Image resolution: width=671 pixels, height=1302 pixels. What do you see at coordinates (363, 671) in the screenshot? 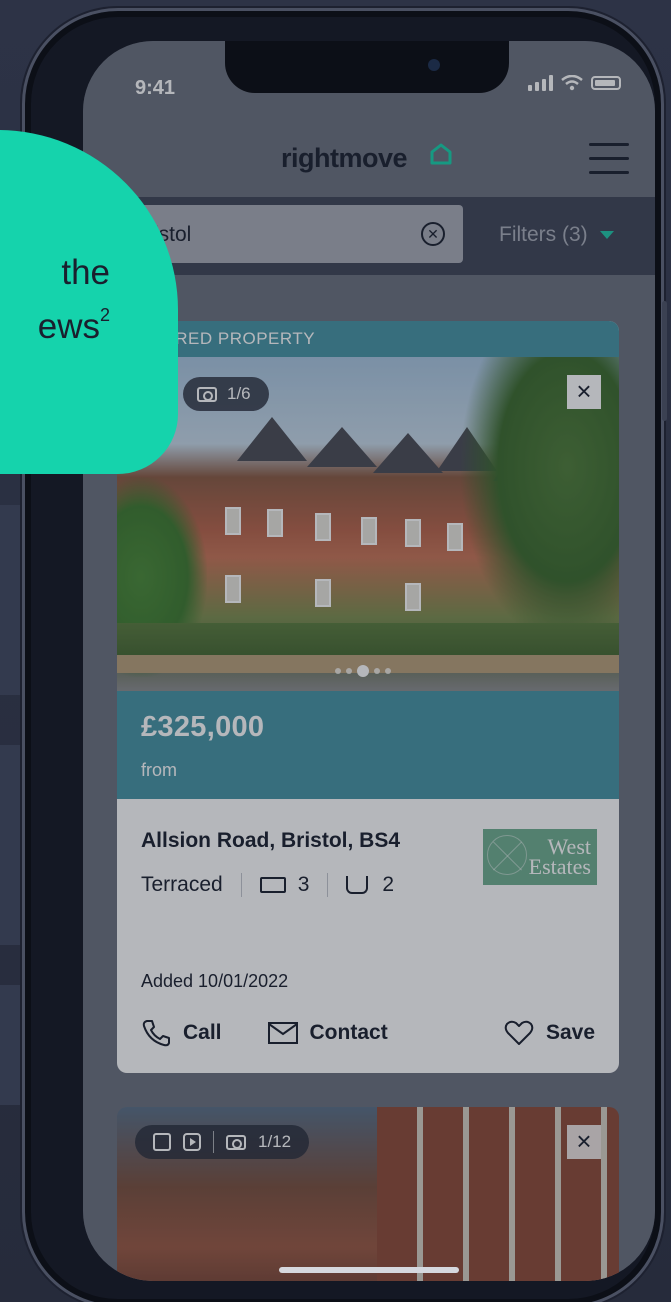
I see `carousel-dots` at bounding box center [363, 671].